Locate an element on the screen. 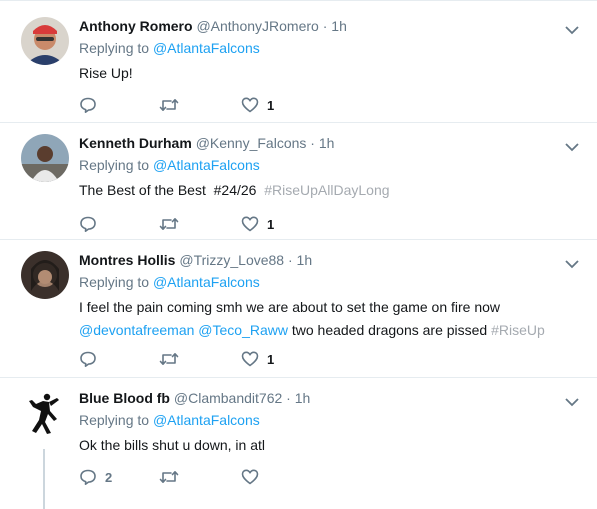 Image resolution: width=597 pixels, height=509 pixels. user-handle: @Kenny_Falcons is located at coordinates (251, 143).